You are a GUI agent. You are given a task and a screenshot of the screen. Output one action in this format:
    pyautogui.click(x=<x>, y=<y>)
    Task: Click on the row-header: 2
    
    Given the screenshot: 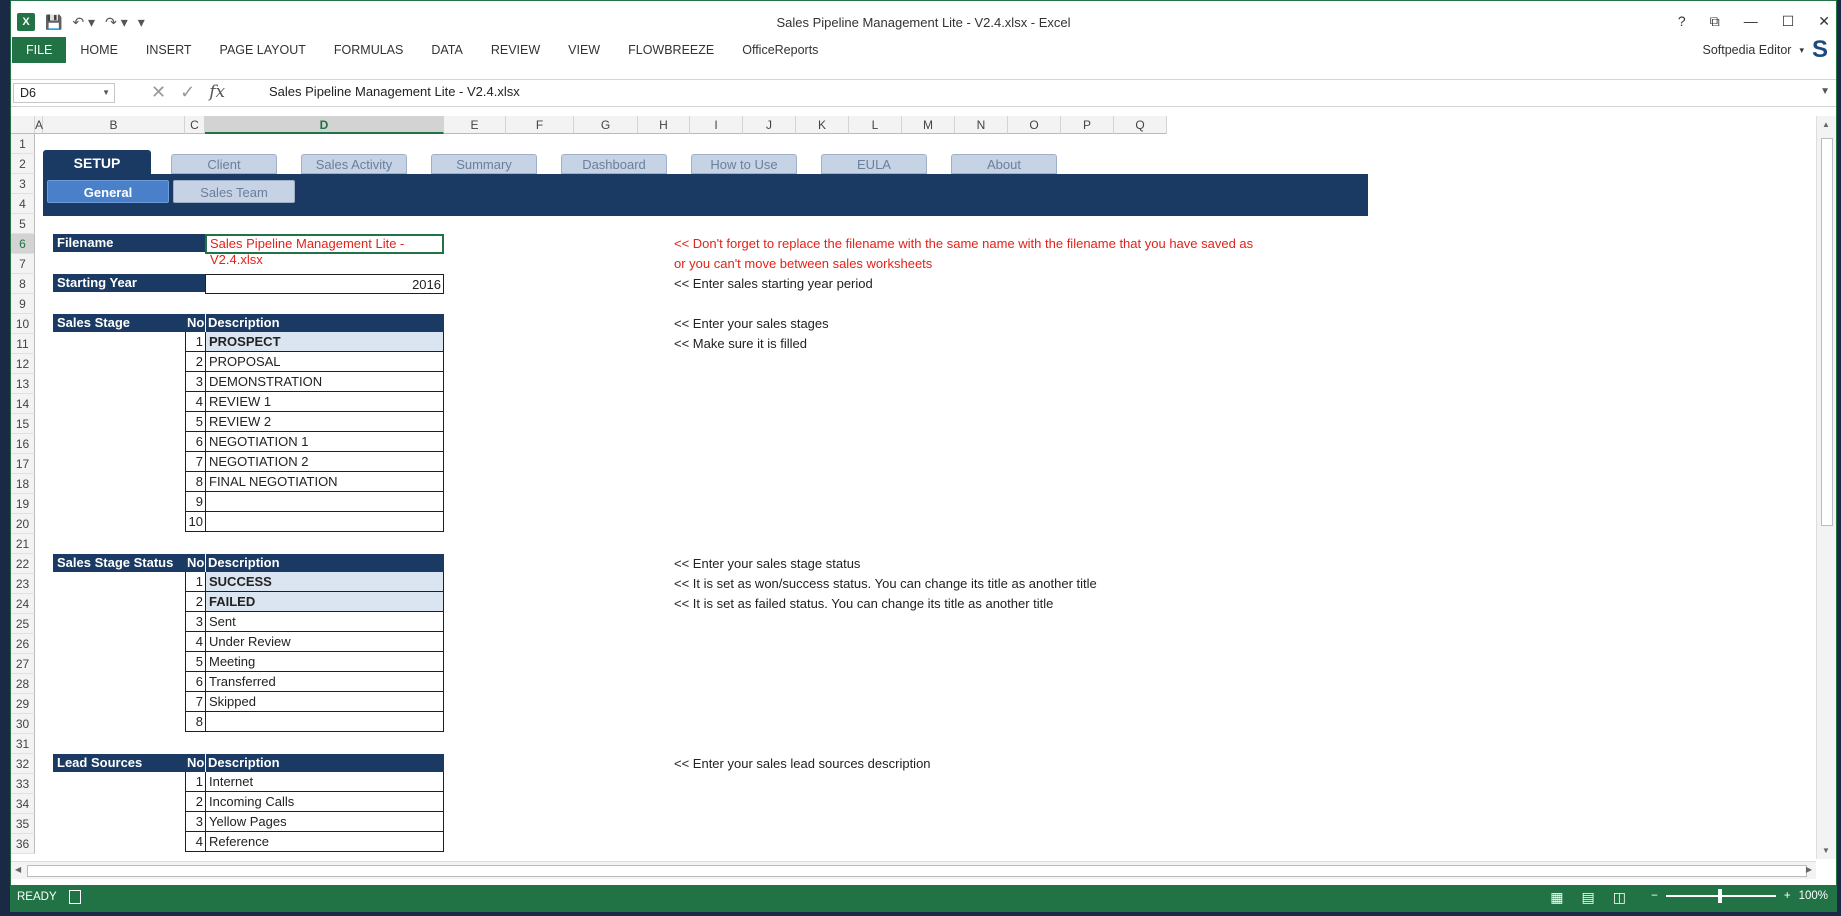 What is the action you would take?
    pyautogui.click(x=23, y=164)
    